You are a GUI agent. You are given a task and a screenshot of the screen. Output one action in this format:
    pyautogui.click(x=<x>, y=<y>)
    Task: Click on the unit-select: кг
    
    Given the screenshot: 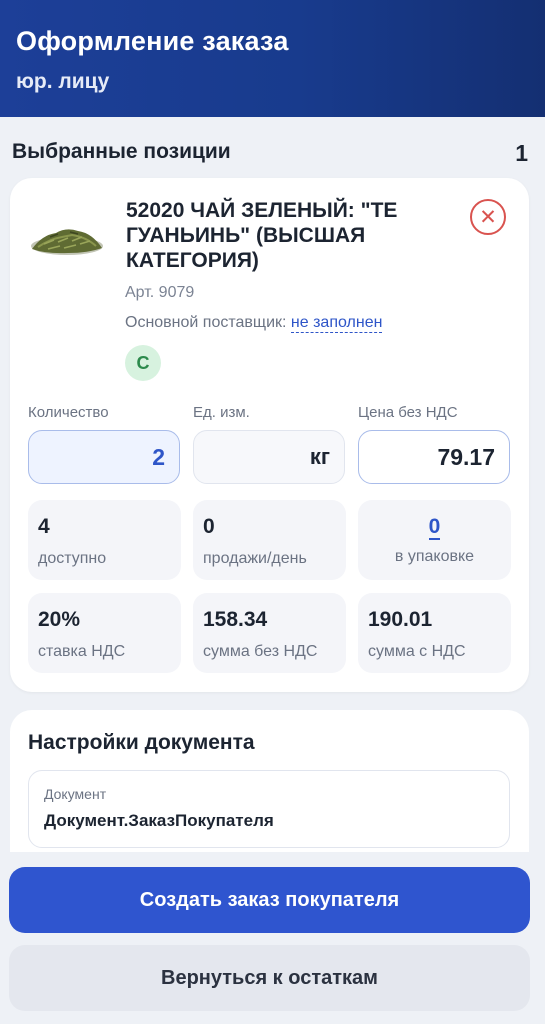 What is the action you would take?
    pyautogui.click(x=269, y=457)
    